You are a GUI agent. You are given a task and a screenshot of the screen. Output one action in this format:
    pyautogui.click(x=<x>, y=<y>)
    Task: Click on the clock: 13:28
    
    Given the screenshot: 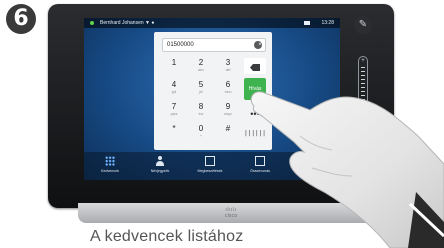 What is the action you would take?
    pyautogui.click(x=327, y=23)
    